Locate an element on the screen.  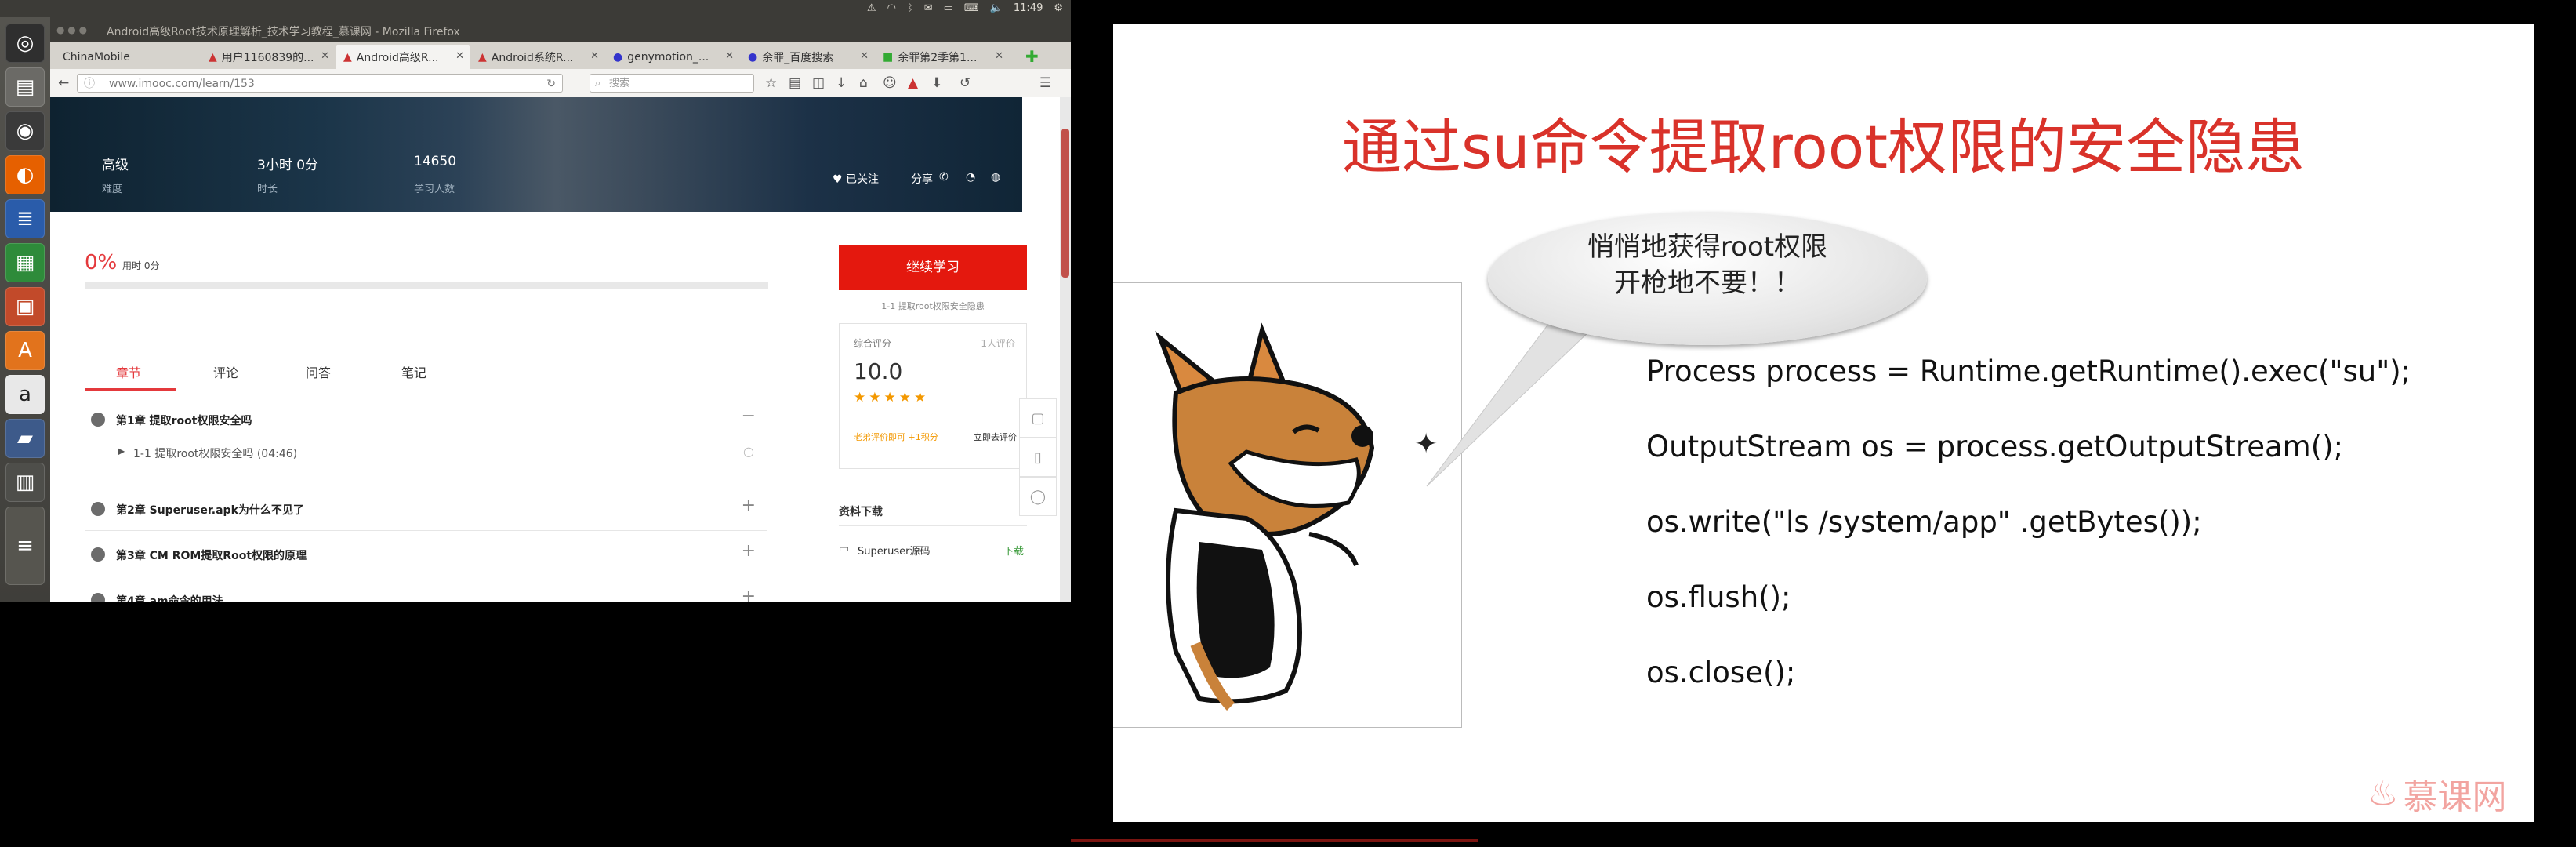
download-item-name: Superuser源码 is located at coordinates (894, 552).